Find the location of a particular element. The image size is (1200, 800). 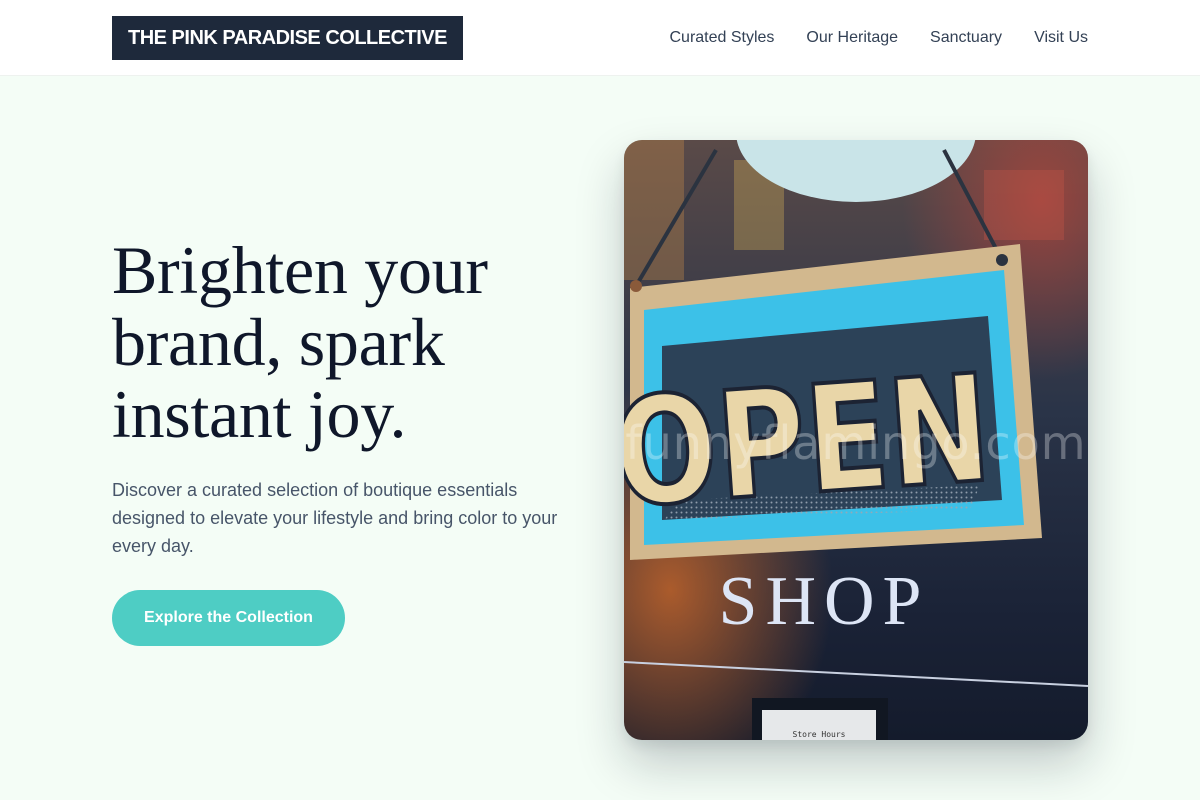

store-hours-text: Store Hours is located at coordinates (819, 734).